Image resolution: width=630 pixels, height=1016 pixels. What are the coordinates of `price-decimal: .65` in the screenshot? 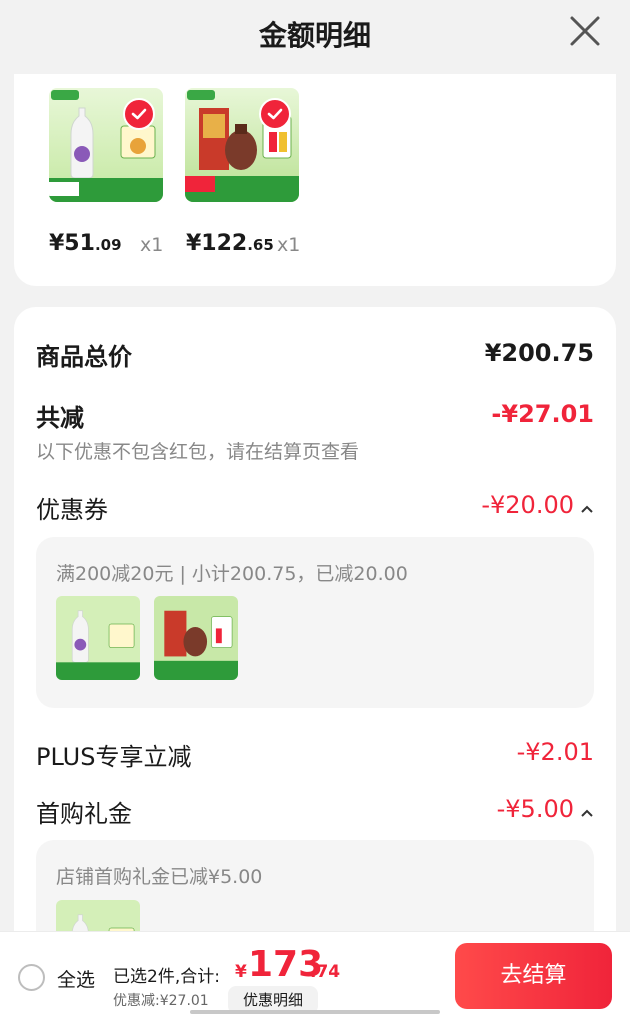 It's located at (260, 245).